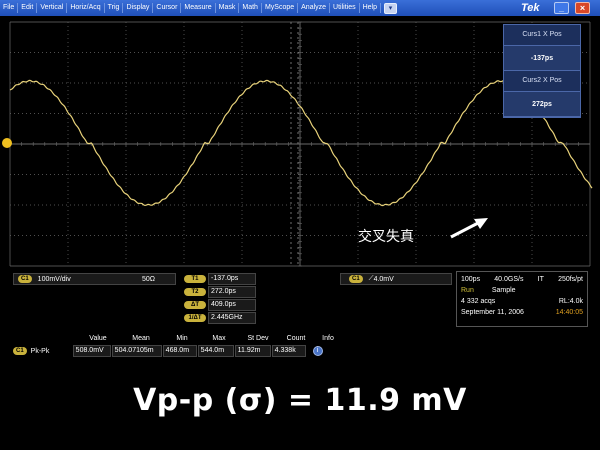 This screenshot has height=450, width=600. Describe the element at coordinates (288, 351) in the screenshot. I see `measurement-count: 4.338k` at that location.